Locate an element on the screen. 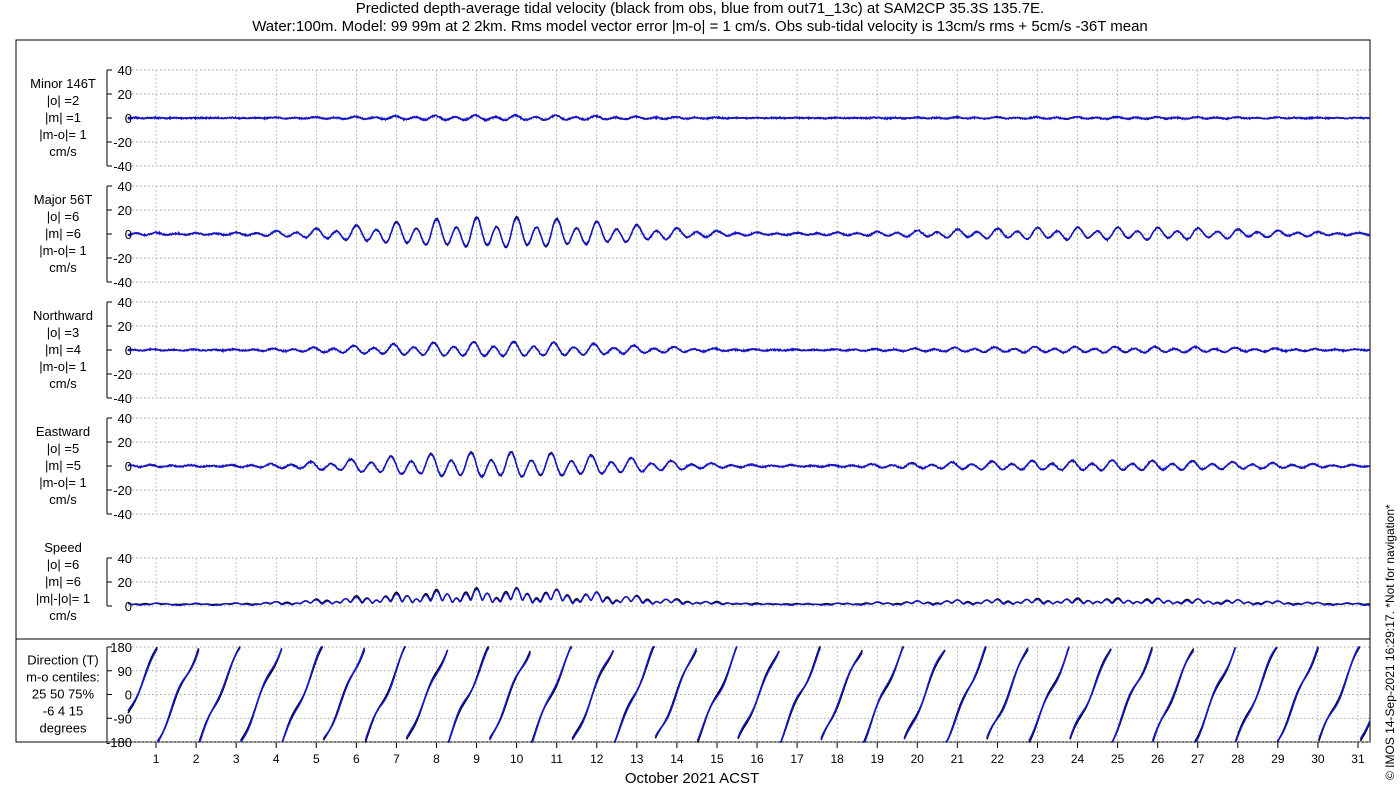 Image resolution: width=1400 pixels, height=800 pixels. panel-label-north-3: |m-o|= 1 is located at coordinates (63, 366).